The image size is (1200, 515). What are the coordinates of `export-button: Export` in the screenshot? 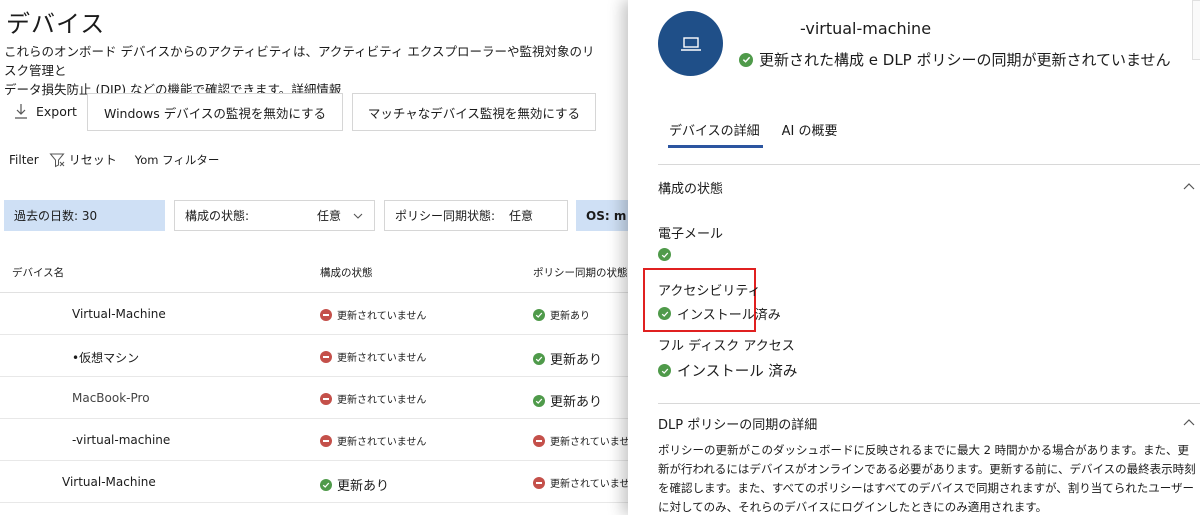 It's located at (45, 111).